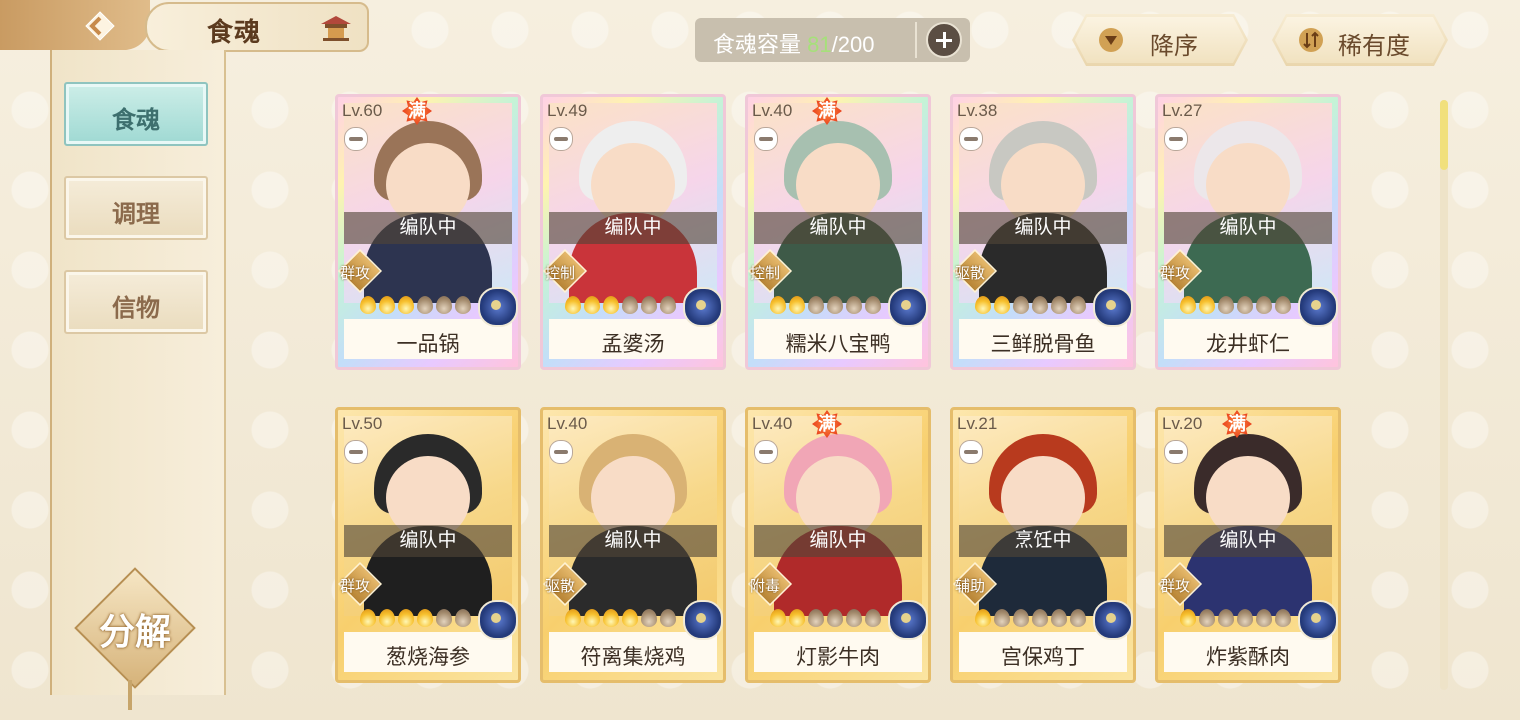 Image resolution: width=1520 pixels, height=720 pixels. I want to click on food-soul-card: Lv.21 烹饪中 辅助 宫保鸡丁, so click(1043, 545).